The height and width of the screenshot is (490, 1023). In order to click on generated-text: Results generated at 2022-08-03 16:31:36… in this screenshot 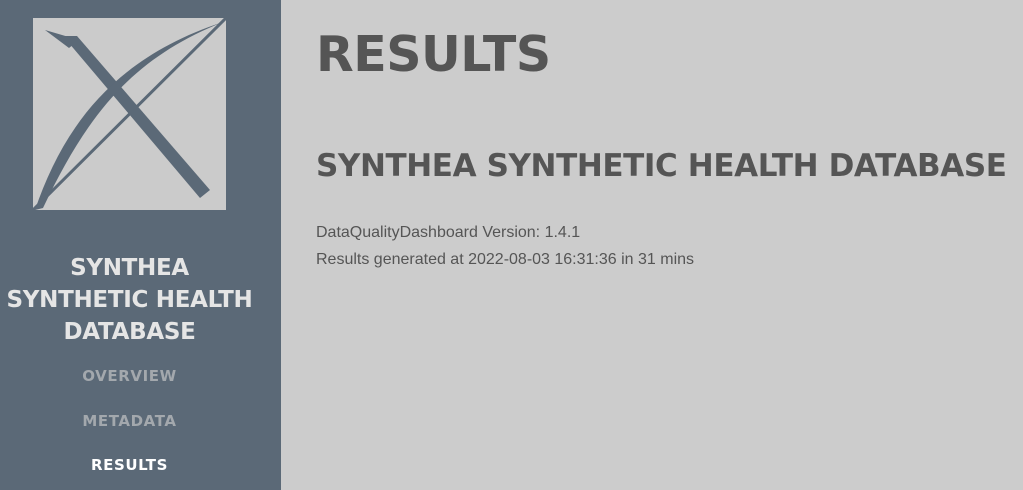, I will do `click(505, 259)`.